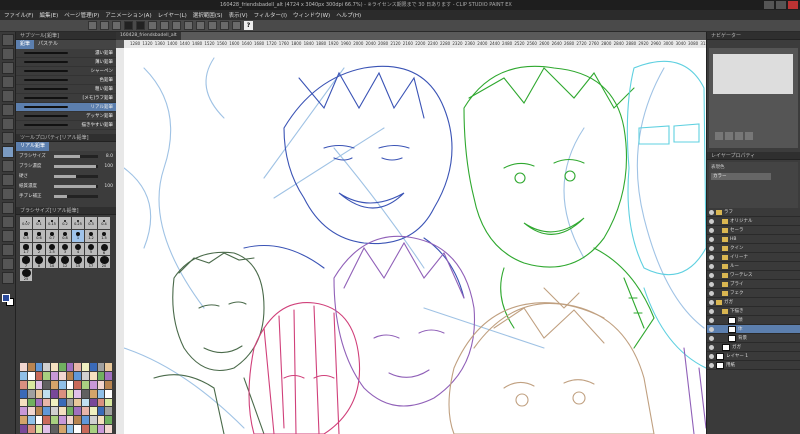 The height and width of the screenshot is (434, 800). I want to click on save-button, so click(116, 25).